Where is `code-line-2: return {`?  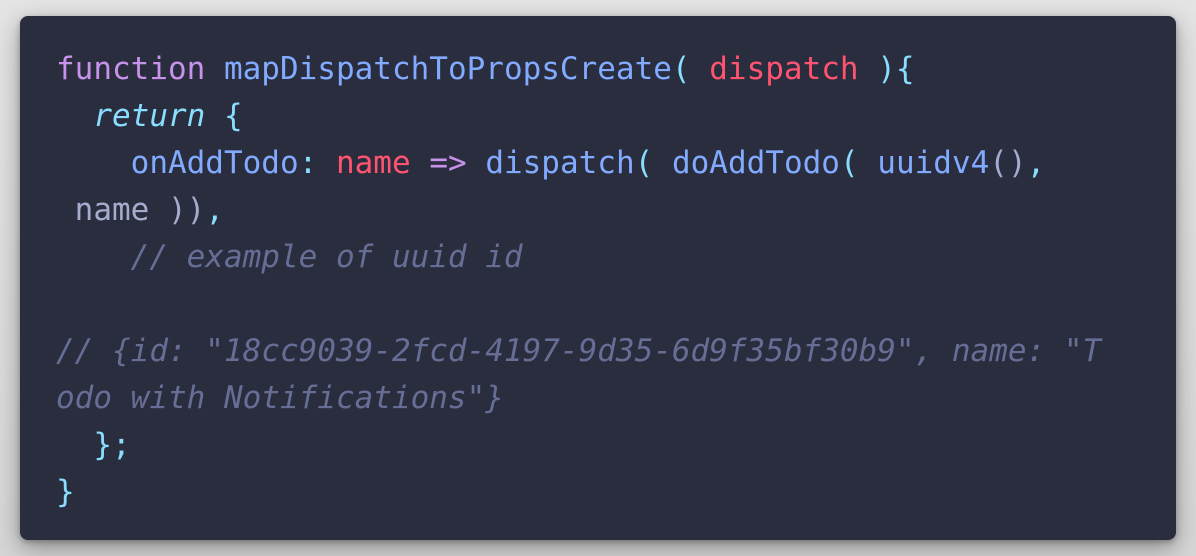
code-line-2: return { is located at coordinates (616, 116).